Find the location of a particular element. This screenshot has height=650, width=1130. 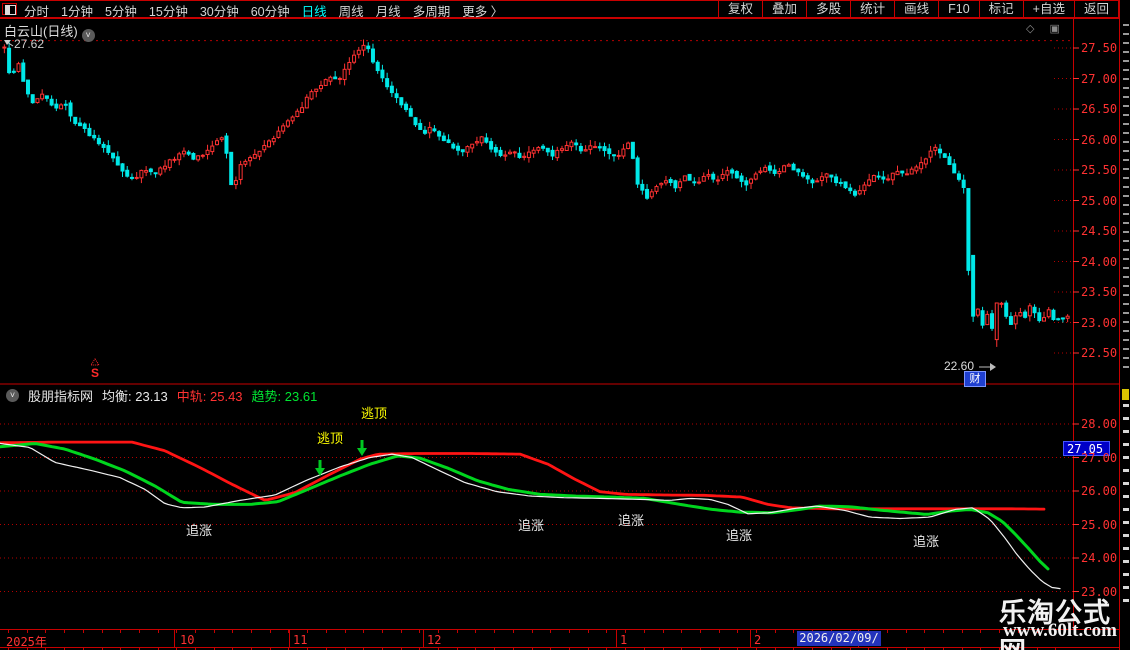

indicator-axis-label: 28.00 is located at coordinates (1099, 424).